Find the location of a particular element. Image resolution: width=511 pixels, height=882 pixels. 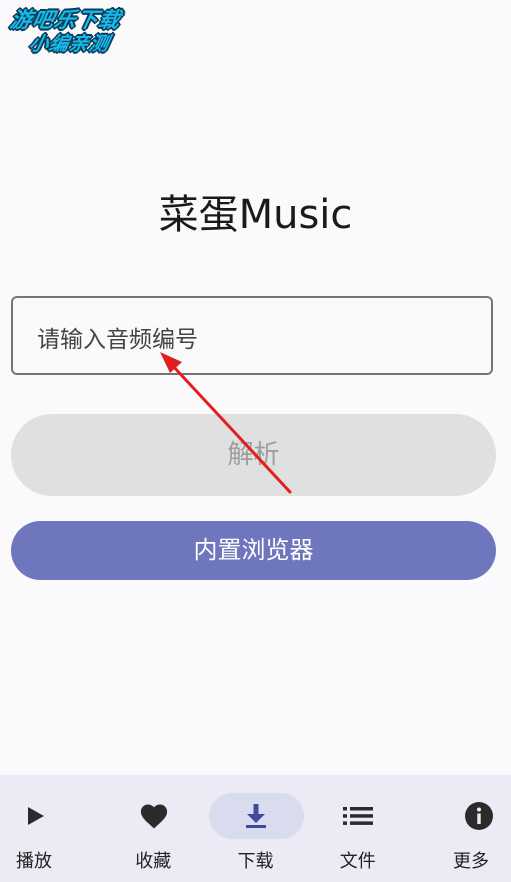

watermark-line-2: 小编亲测 is located at coordinates (69, 44).